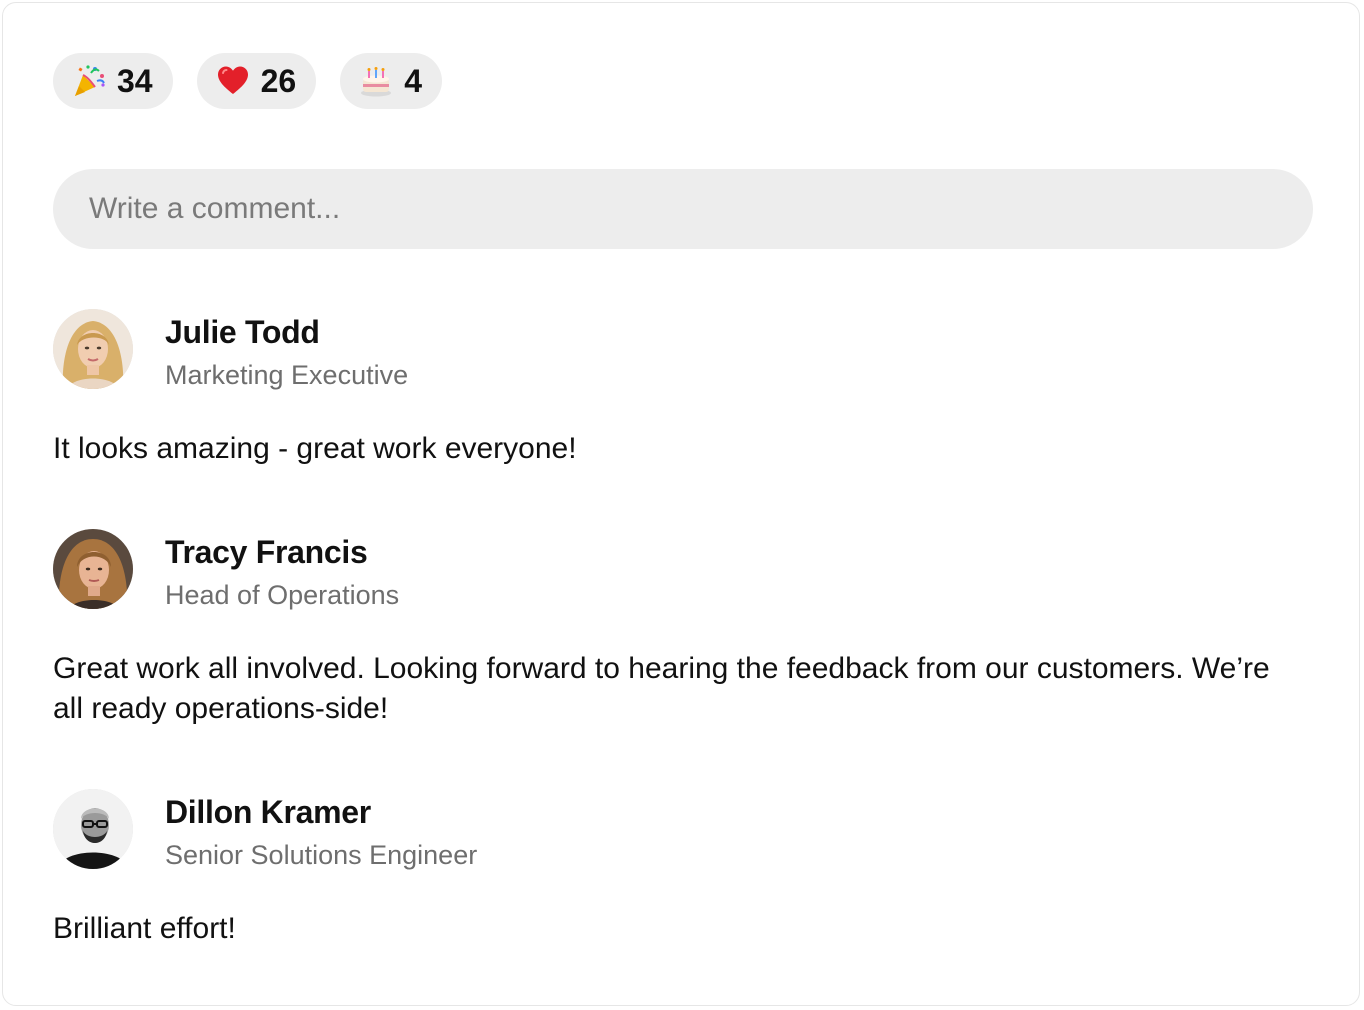  Describe the element at coordinates (683, 209) in the screenshot. I see `comment-input` at that location.